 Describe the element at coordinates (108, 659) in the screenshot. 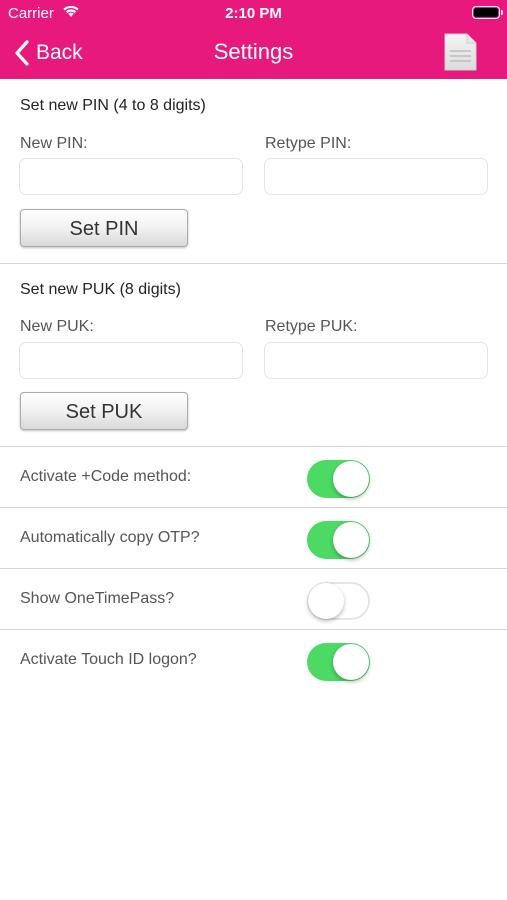

I see `touch-id-label: Activate Touch ID logon?` at that location.